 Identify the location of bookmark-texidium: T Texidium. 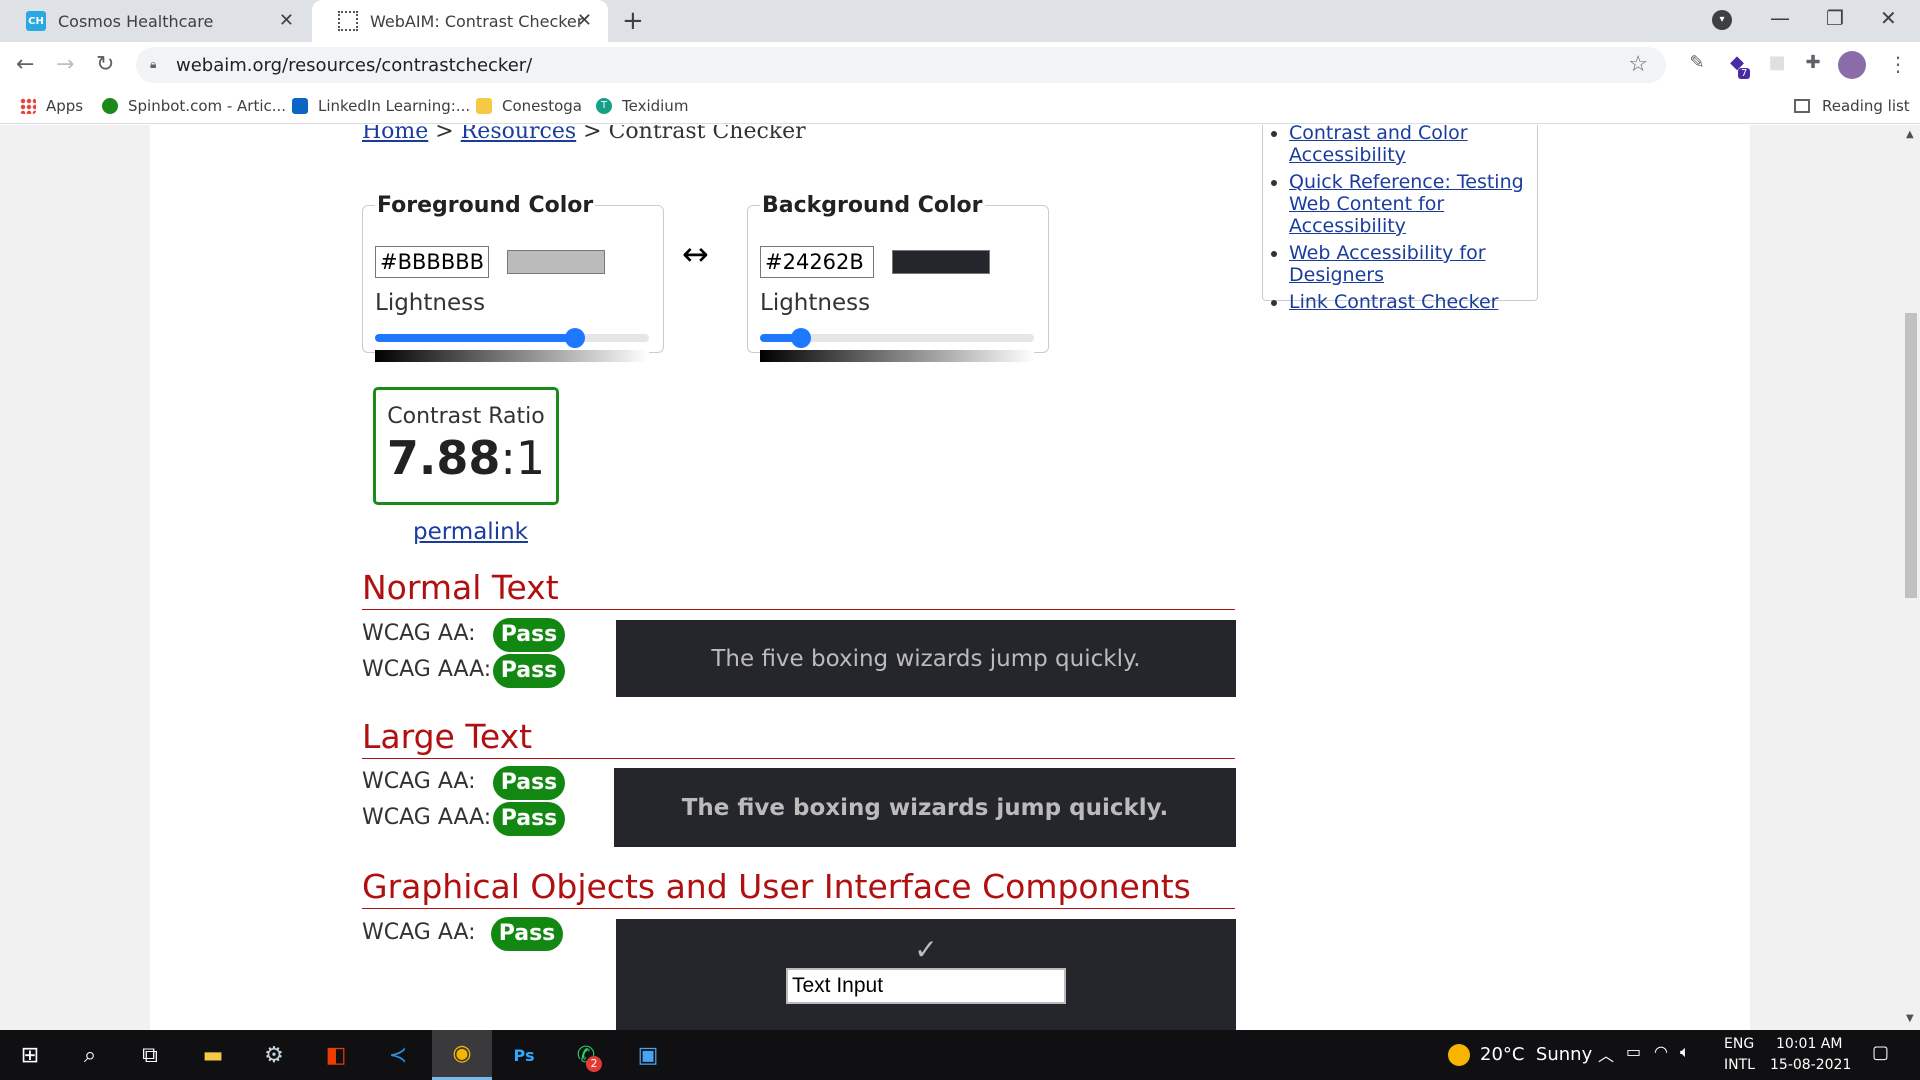
(642, 106).